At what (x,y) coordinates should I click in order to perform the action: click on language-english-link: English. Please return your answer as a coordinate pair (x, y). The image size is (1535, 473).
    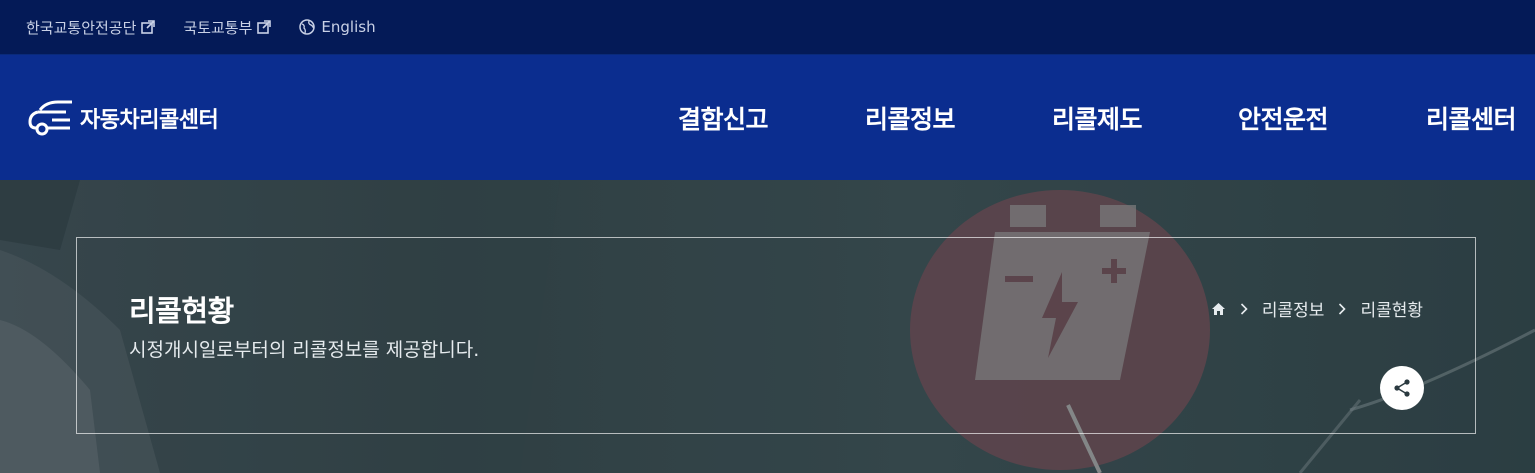
    Looking at the image, I should click on (337, 27).